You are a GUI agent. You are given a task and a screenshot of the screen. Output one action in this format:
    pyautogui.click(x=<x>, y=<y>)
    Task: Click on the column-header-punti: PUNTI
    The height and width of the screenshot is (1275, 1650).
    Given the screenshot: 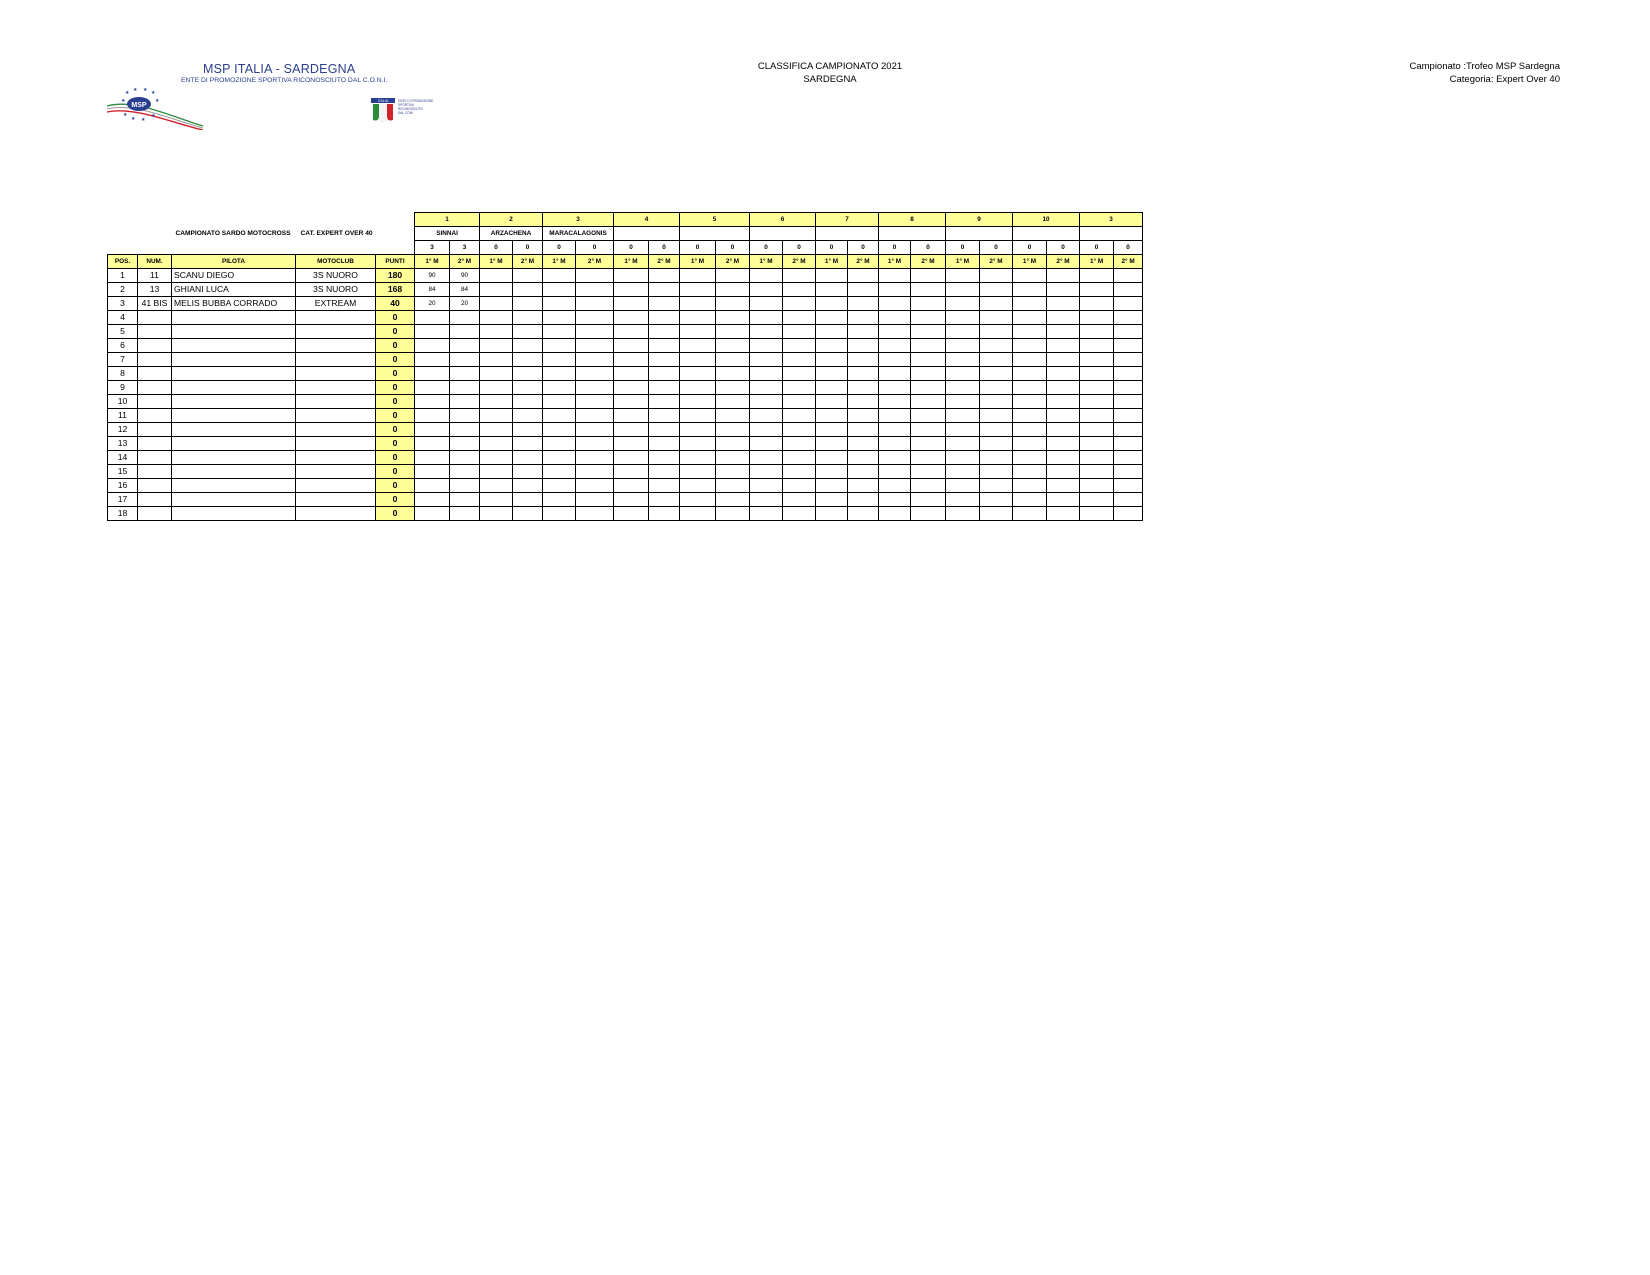 What is the action you would take?
    pyautogui.click(x=395, y=261)
    